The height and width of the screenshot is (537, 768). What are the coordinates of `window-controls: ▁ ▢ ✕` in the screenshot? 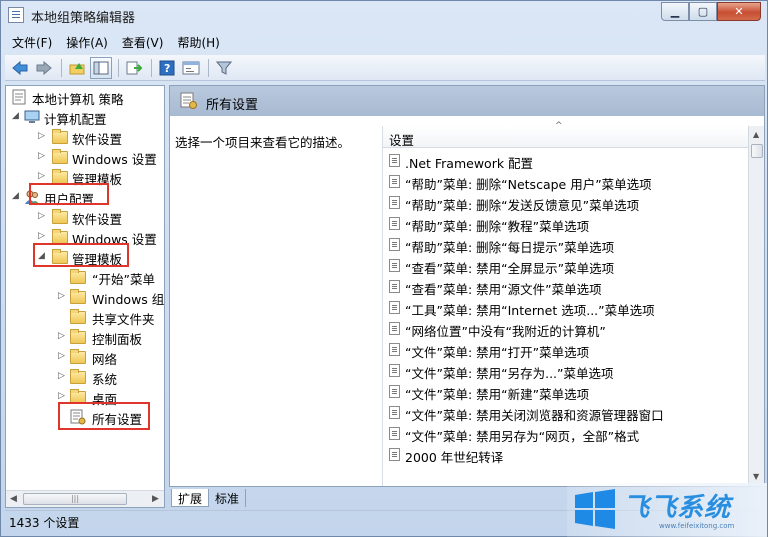 It's located at (711, 12).